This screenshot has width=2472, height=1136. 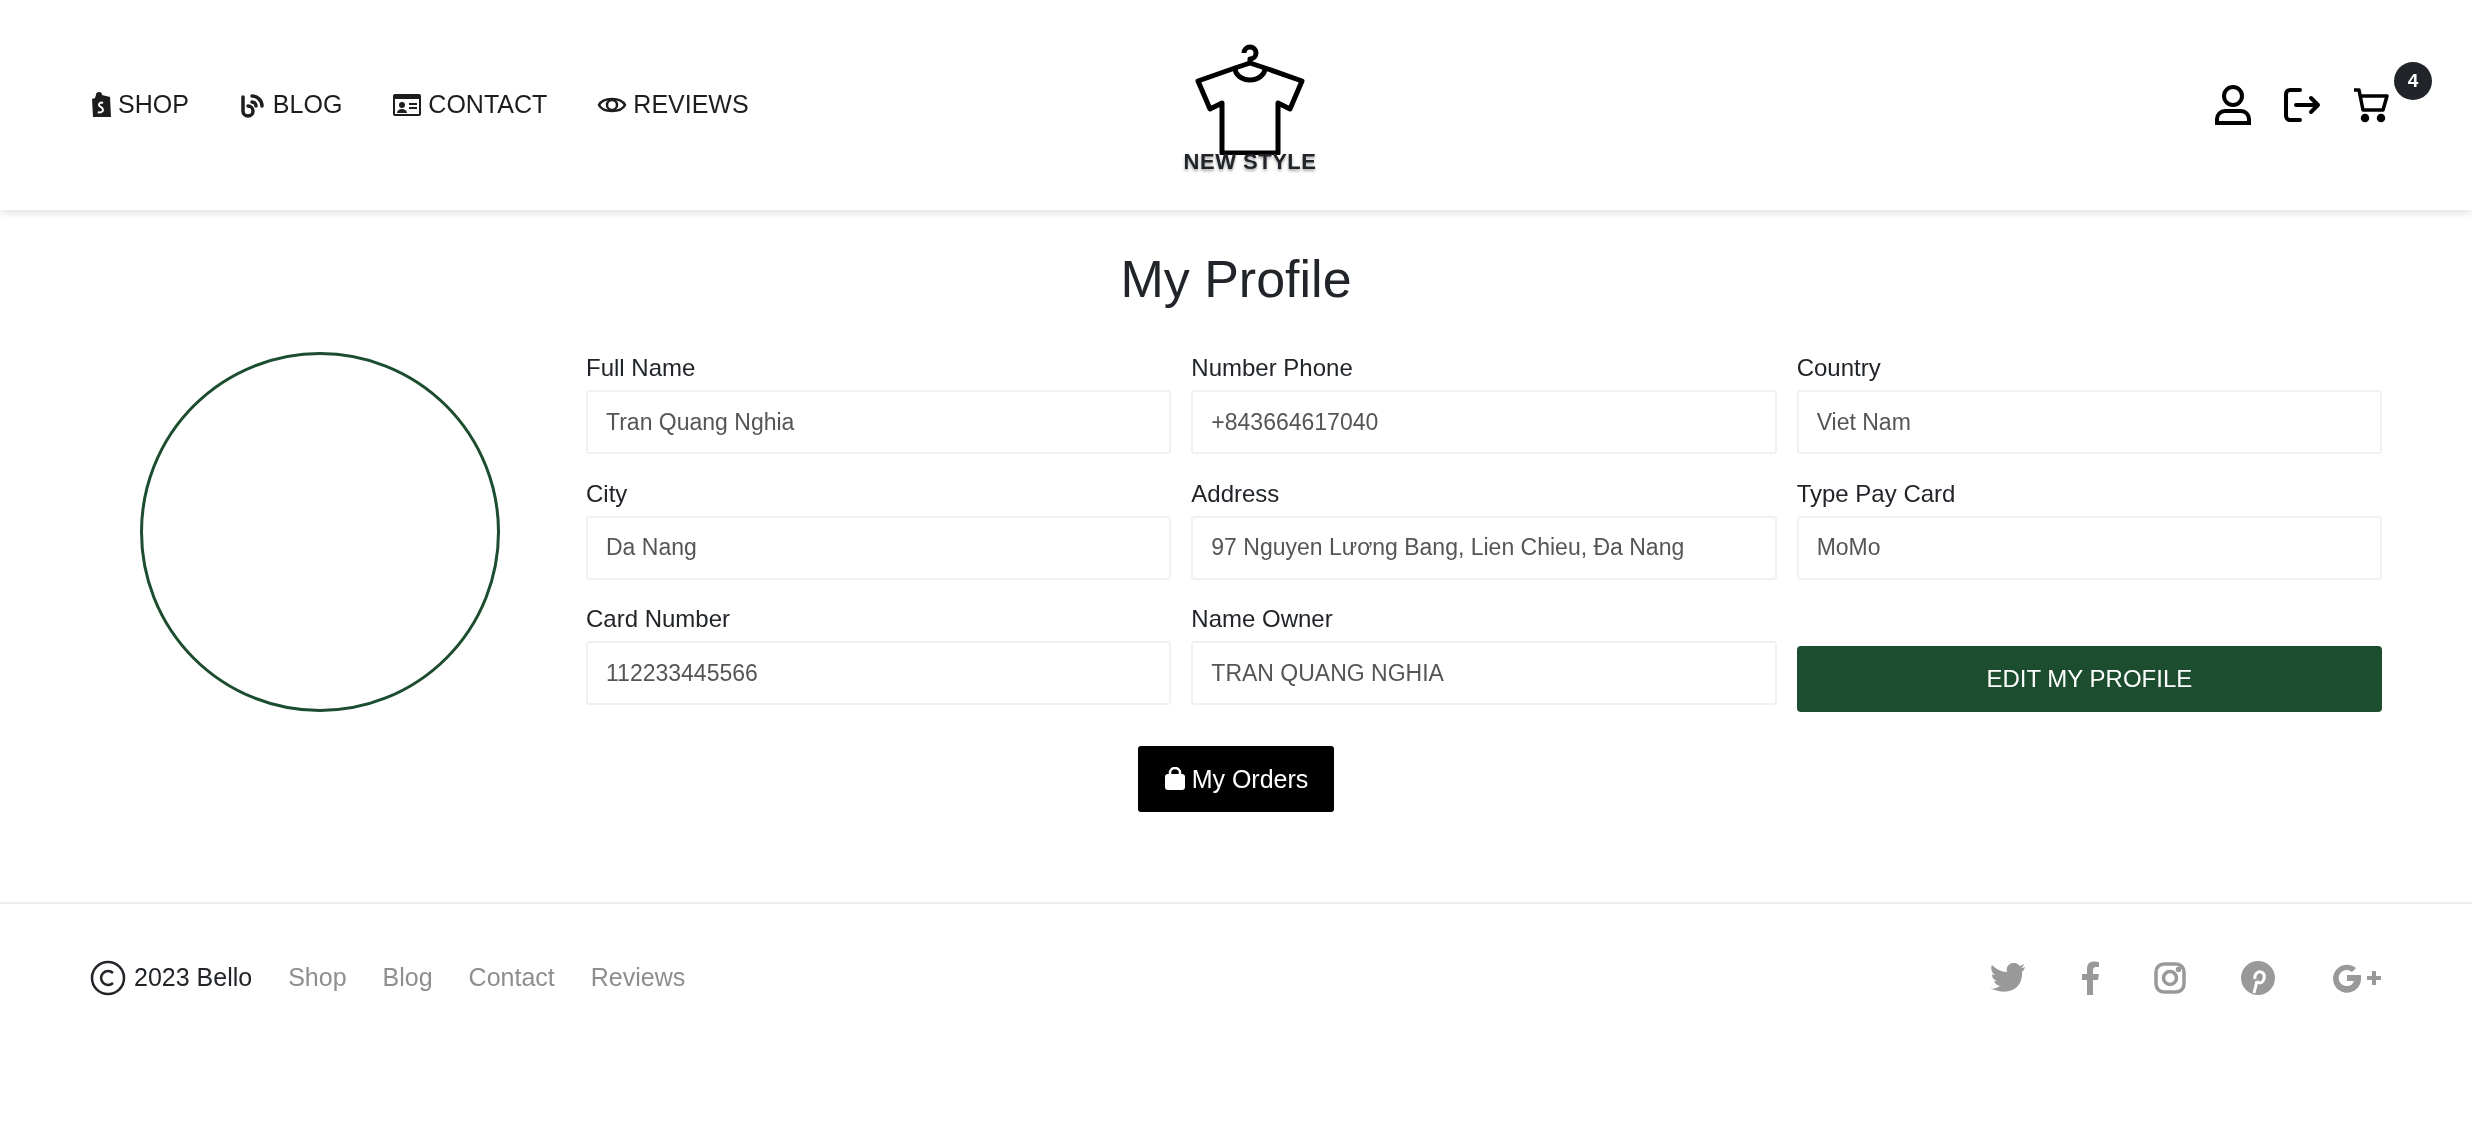 What do you see at coordinates (2089, 679) in the screenshot?
I see `edit-profile-button: EDIT MY PROFILE` at bounding box center [2089, 679].